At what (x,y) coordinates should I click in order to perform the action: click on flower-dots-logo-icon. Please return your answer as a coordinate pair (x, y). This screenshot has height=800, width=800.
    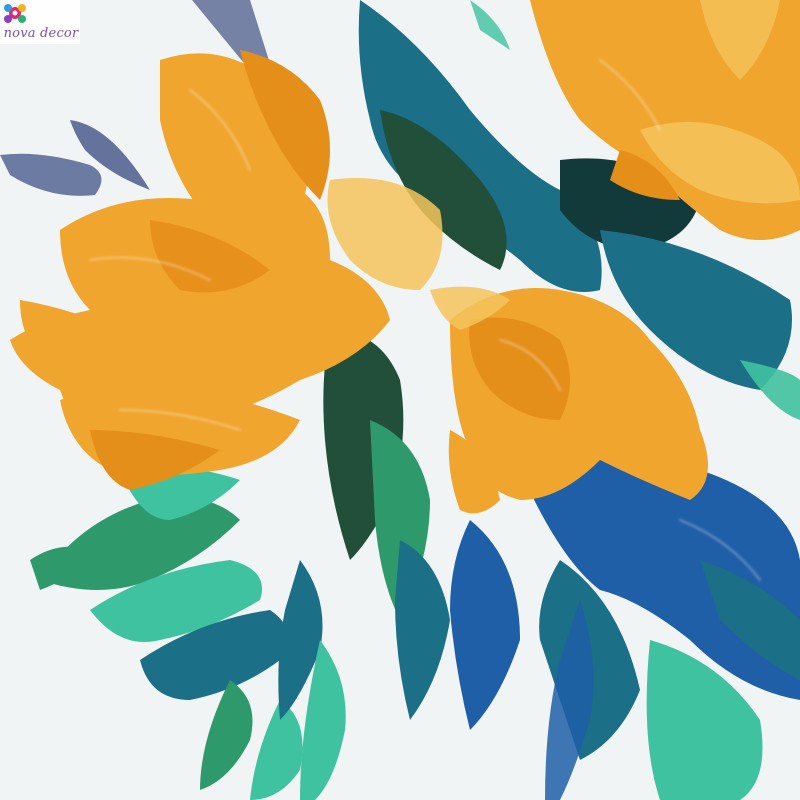
    Looking at the image, I should click on (15, 13).